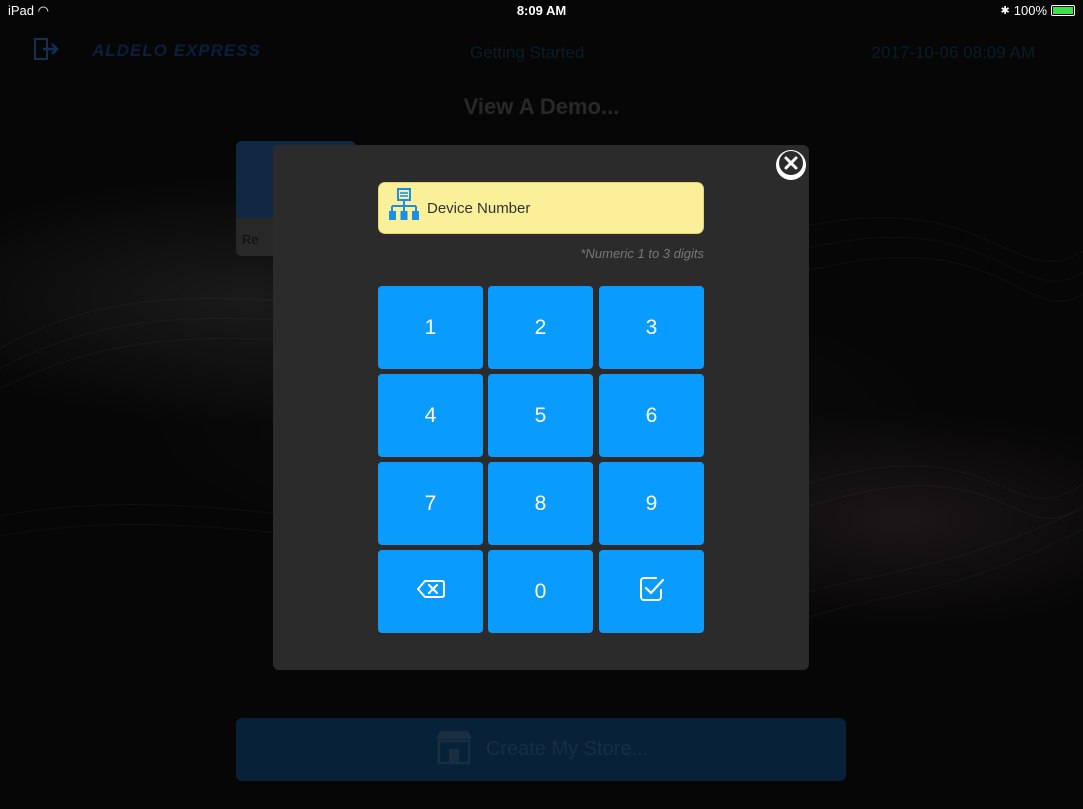 This screenshot has width=1083, height=809. Describe the element at coordinates (642, 253) in the screenshot. I see `input-hint: *Numeric 1 to 3 digits` at that location.